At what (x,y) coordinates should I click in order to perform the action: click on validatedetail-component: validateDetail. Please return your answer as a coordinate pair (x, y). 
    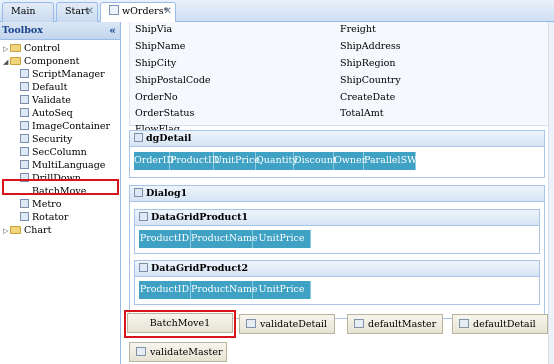
    Looking at the image, I should click on (287, 324).